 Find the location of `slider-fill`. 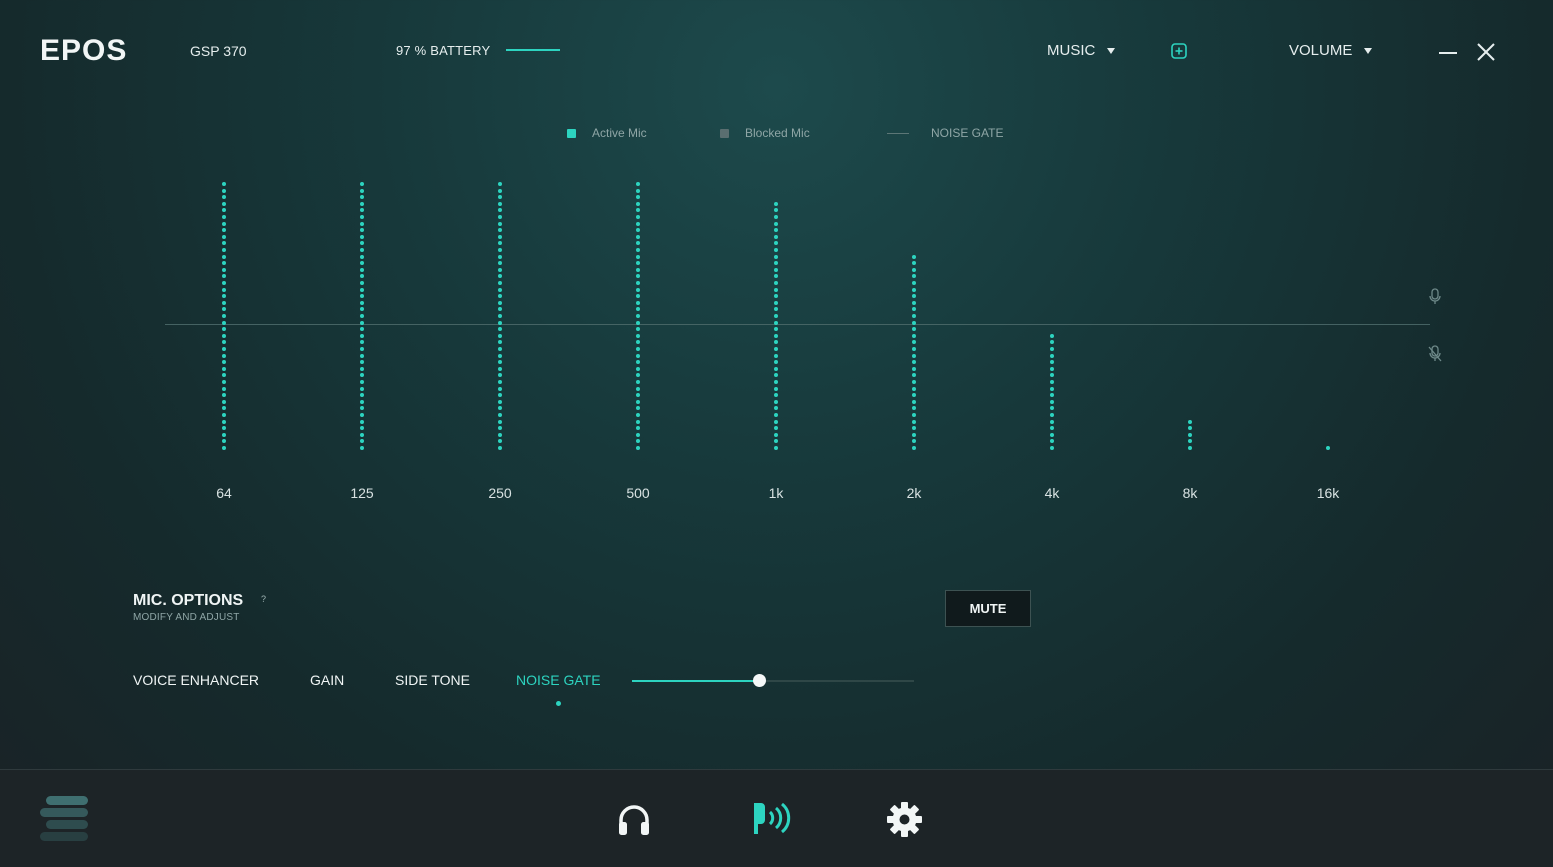

slider-fill is located at coordinates (695, 681).